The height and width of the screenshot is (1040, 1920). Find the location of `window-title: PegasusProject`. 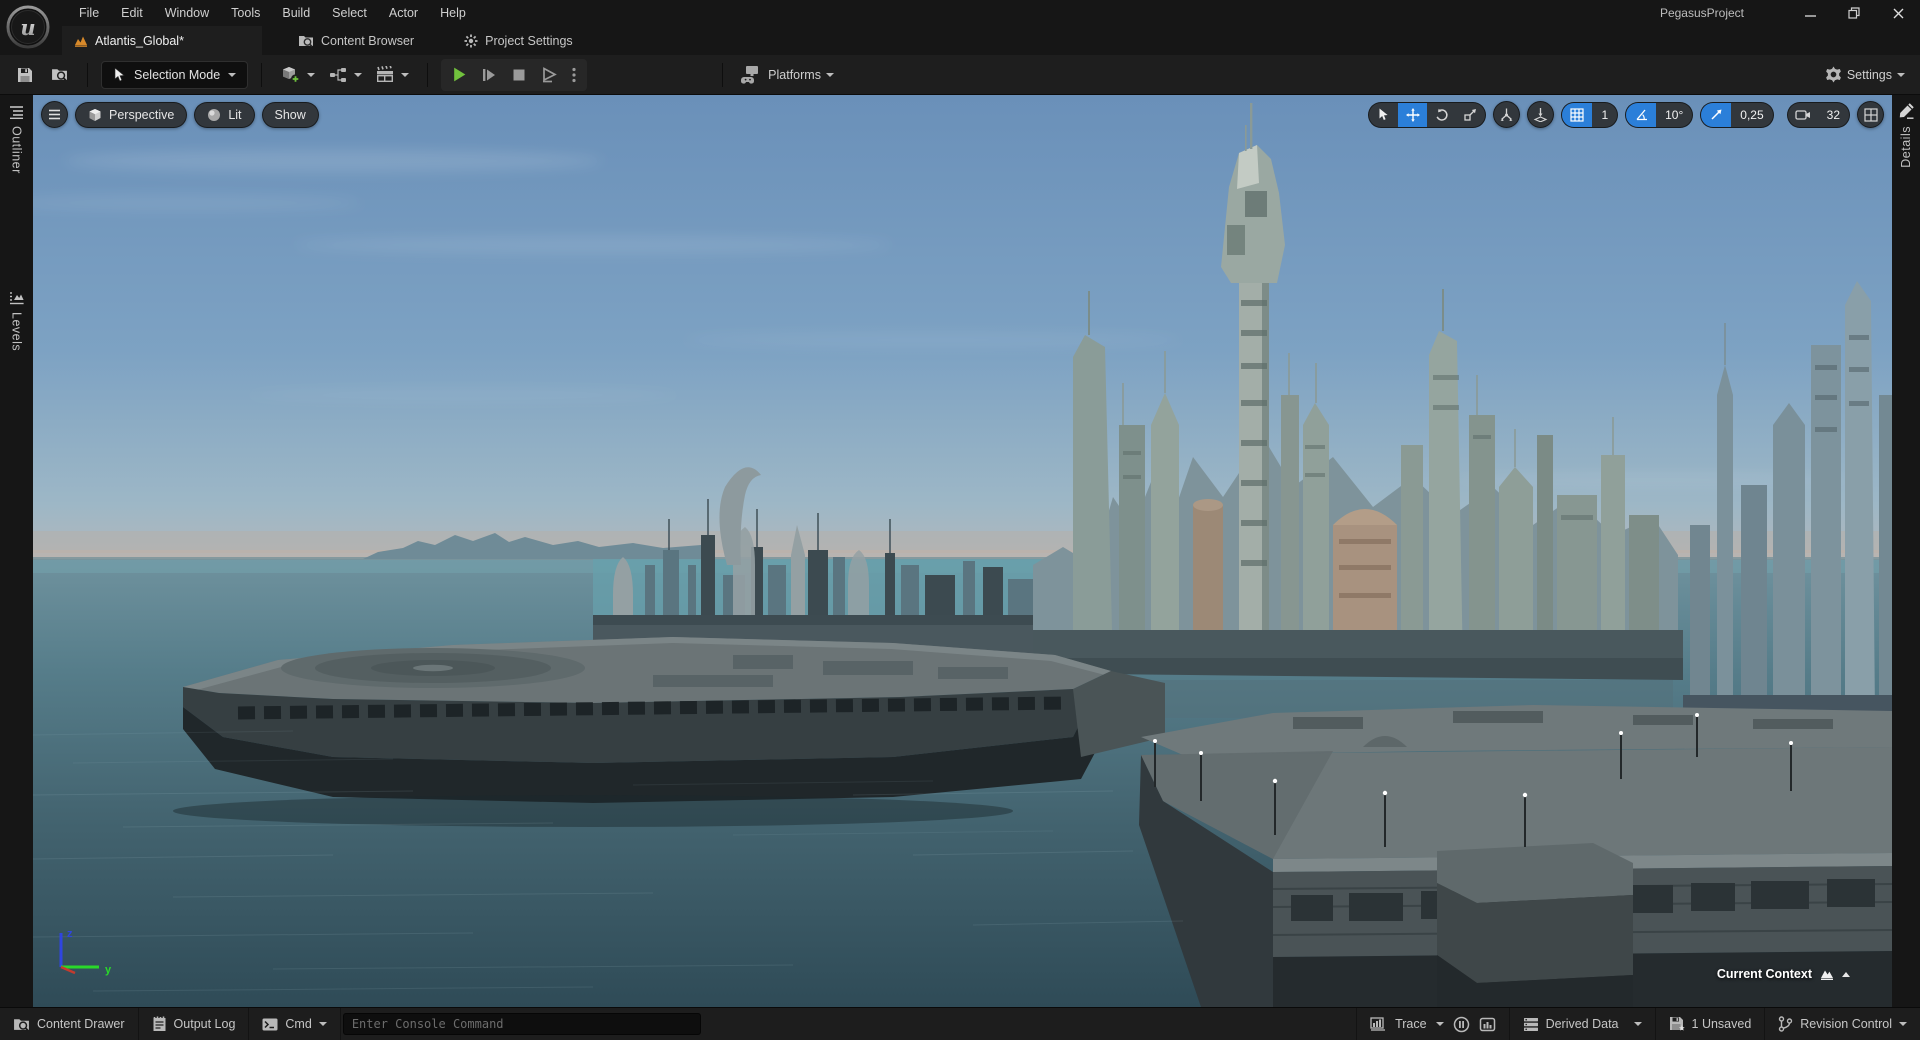

window-title: PegasusProject is located at coordinates (1701, 13).